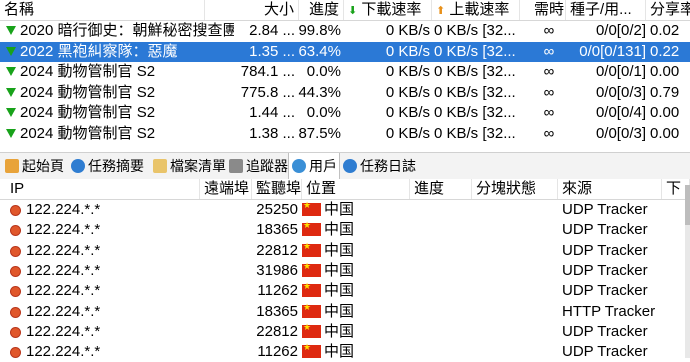  What do you see at coordinates (252, 10) in the screenshot?
I see `col-size-header: 大小` at bounding box center [252, 10].